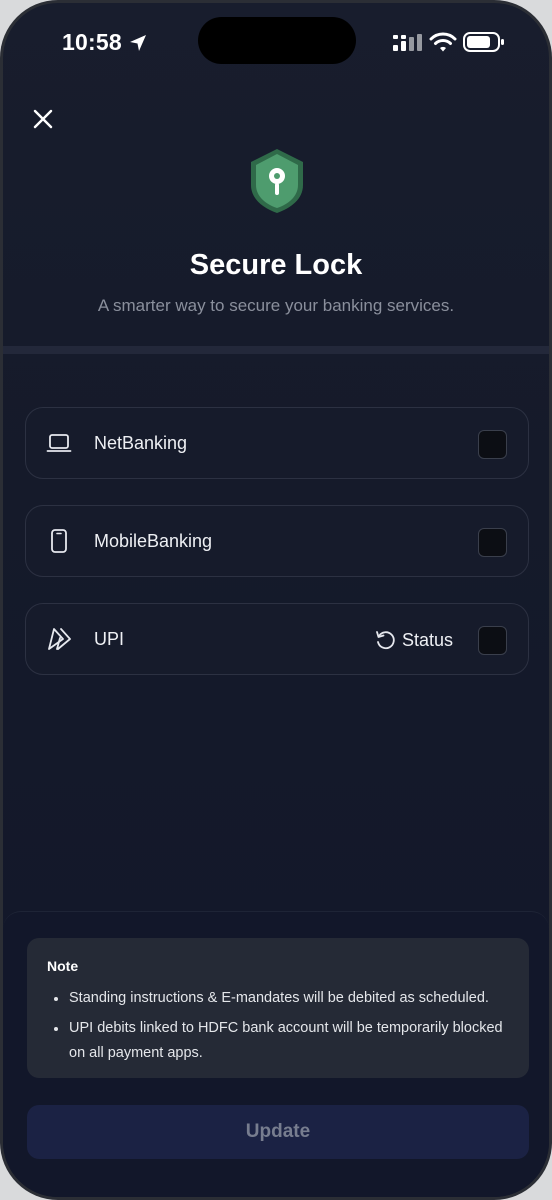 This screenshot has width=552, height=1200. I want to click on signal-icon, so click(407, 42).